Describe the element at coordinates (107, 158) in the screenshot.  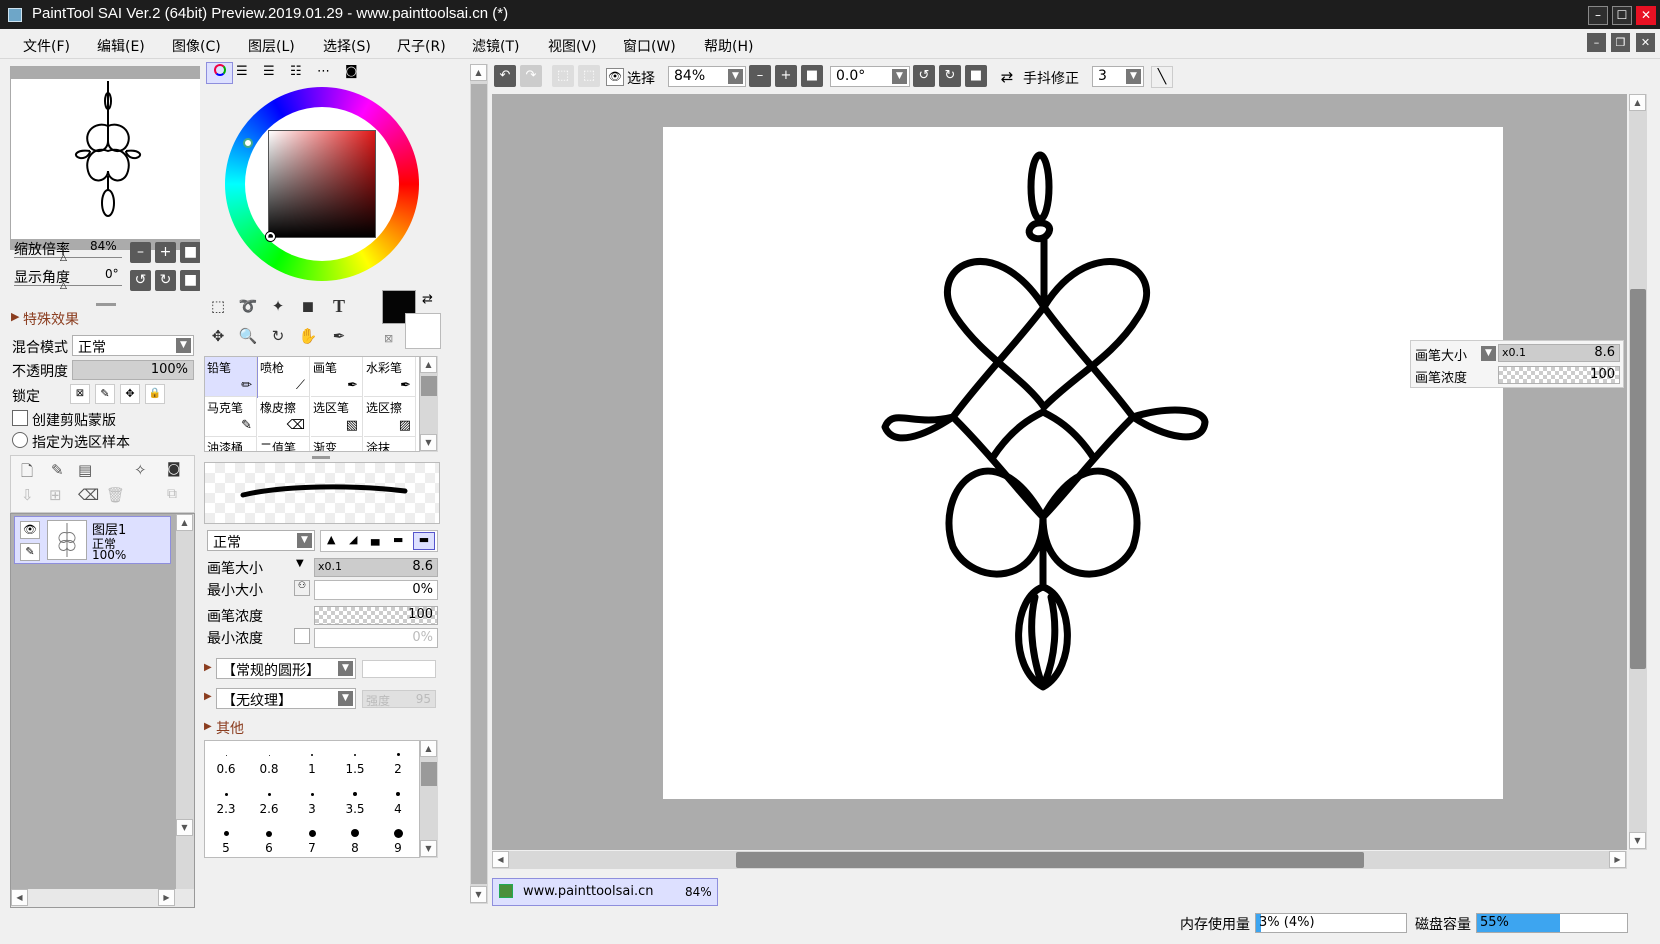
I see `navigator-preview` at that location.